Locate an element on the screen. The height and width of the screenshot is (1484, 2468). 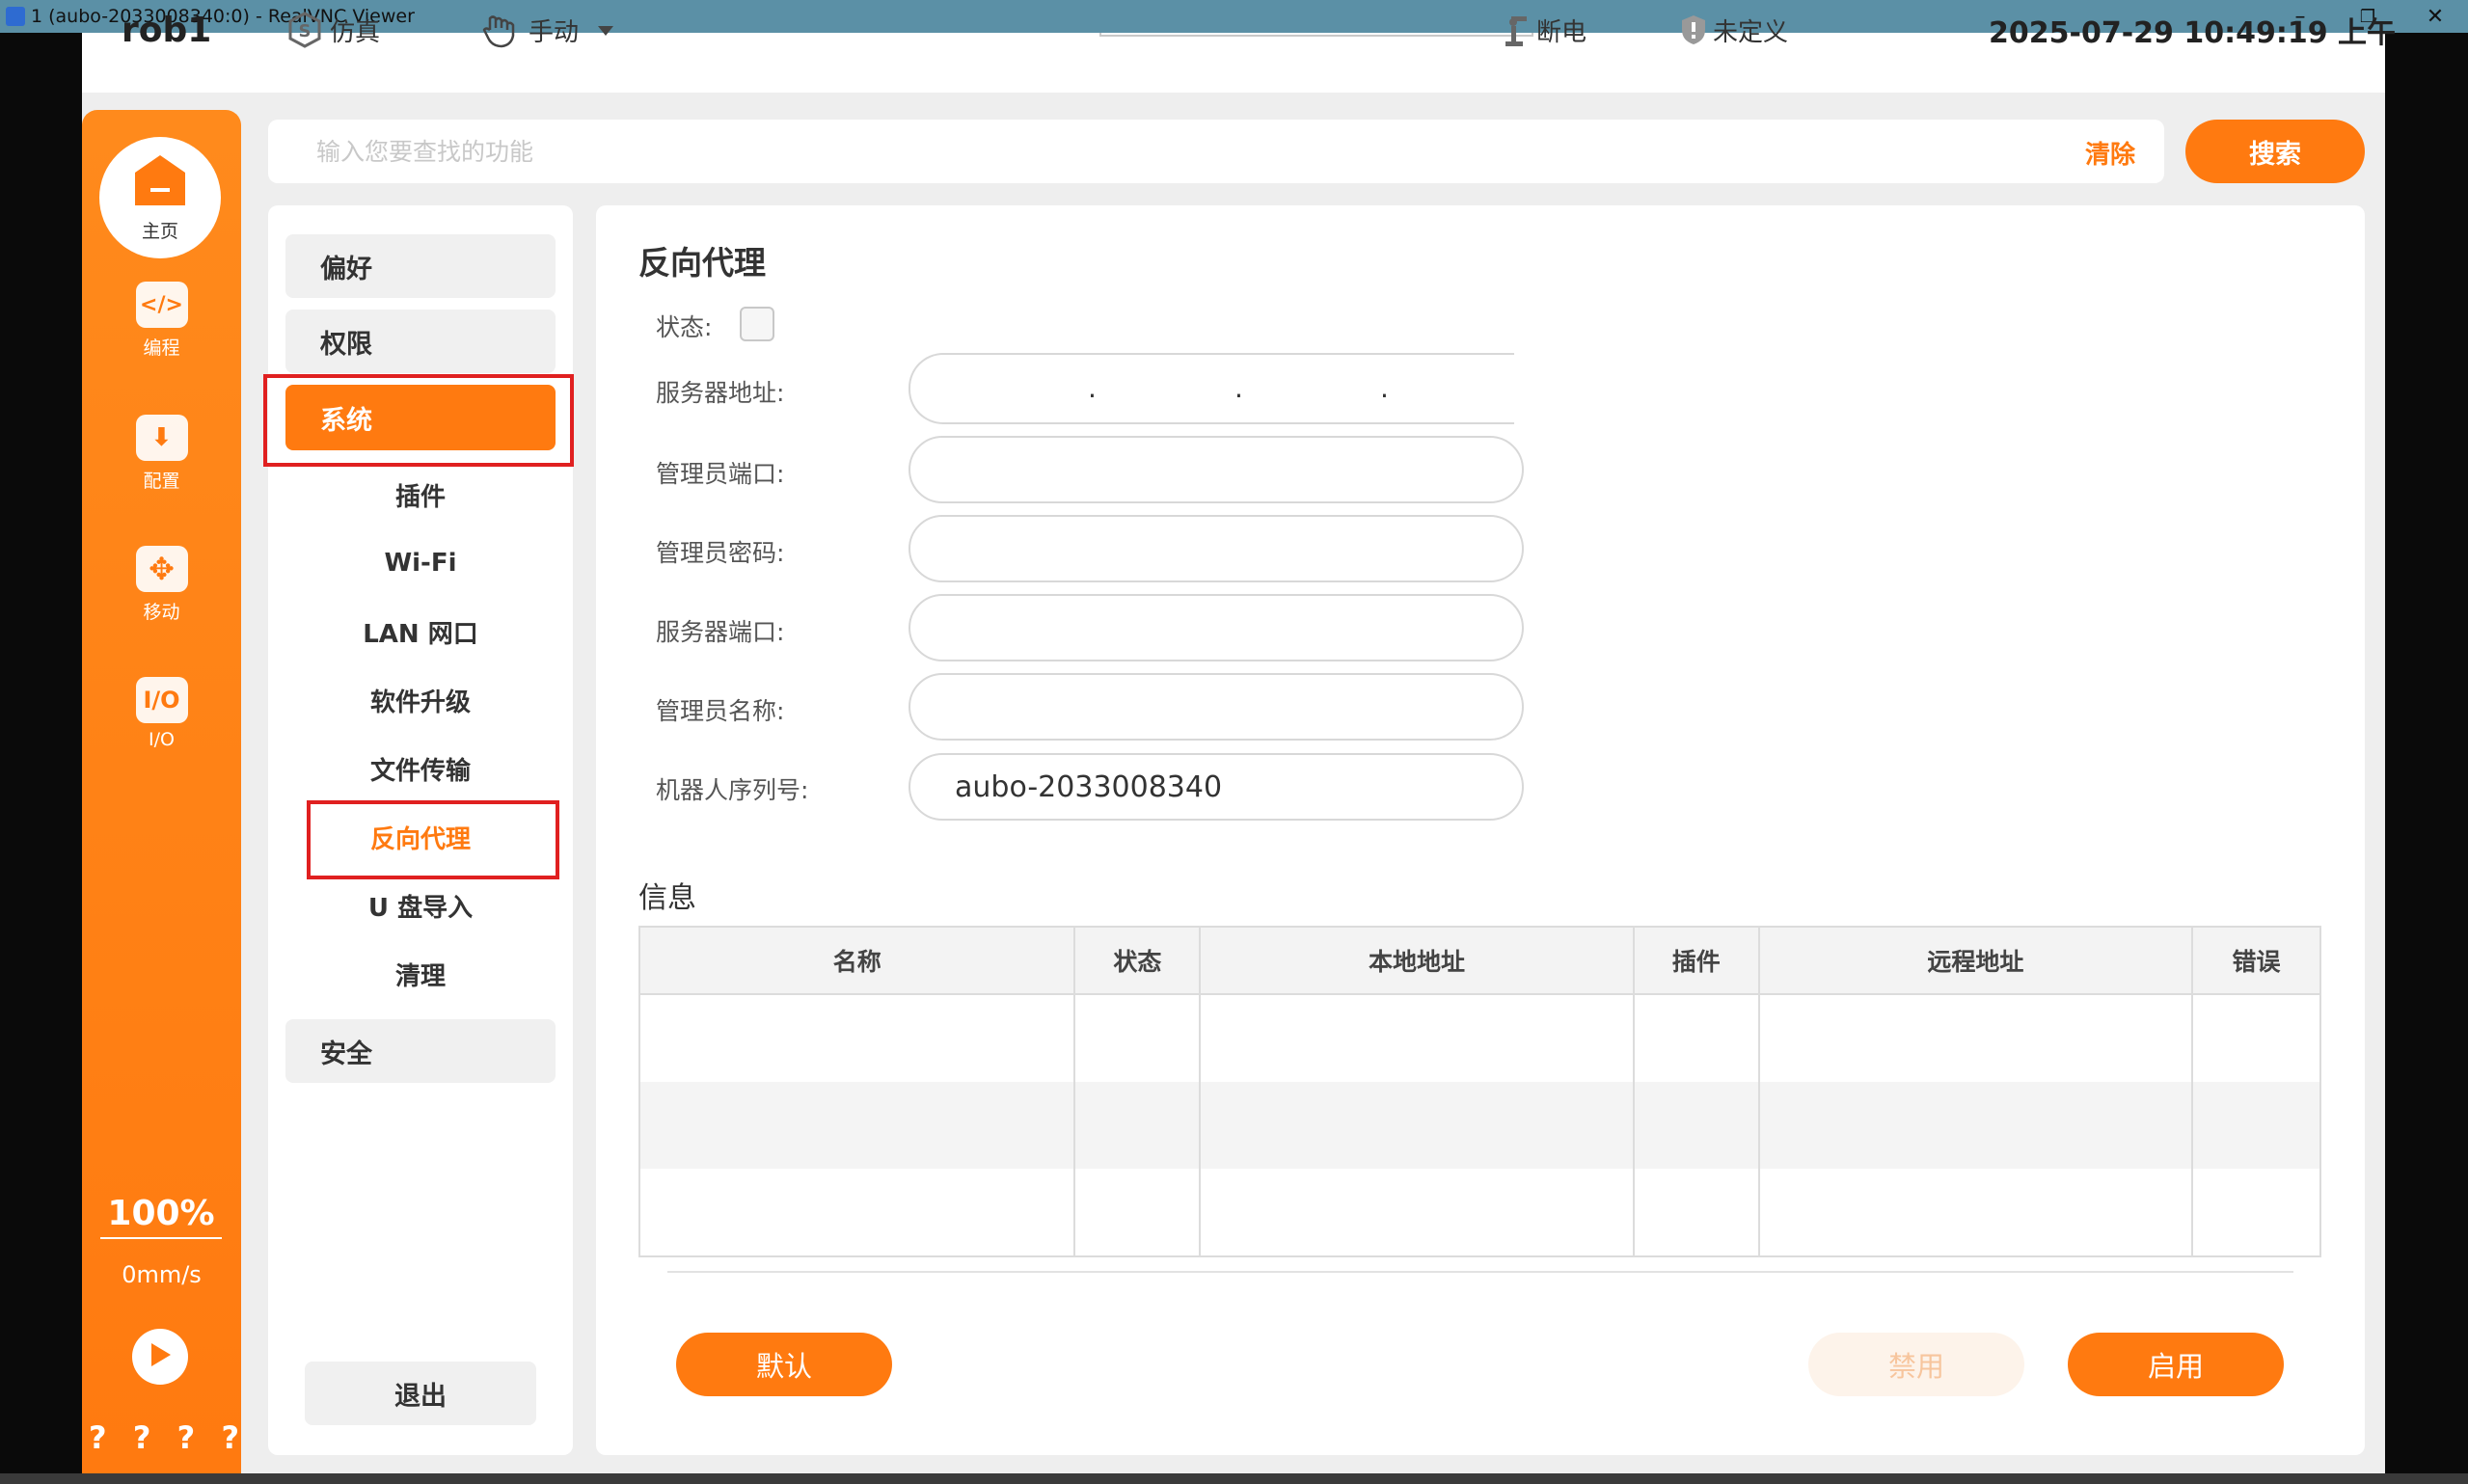
io-icon: I/O is located at coordinates (161, 700).